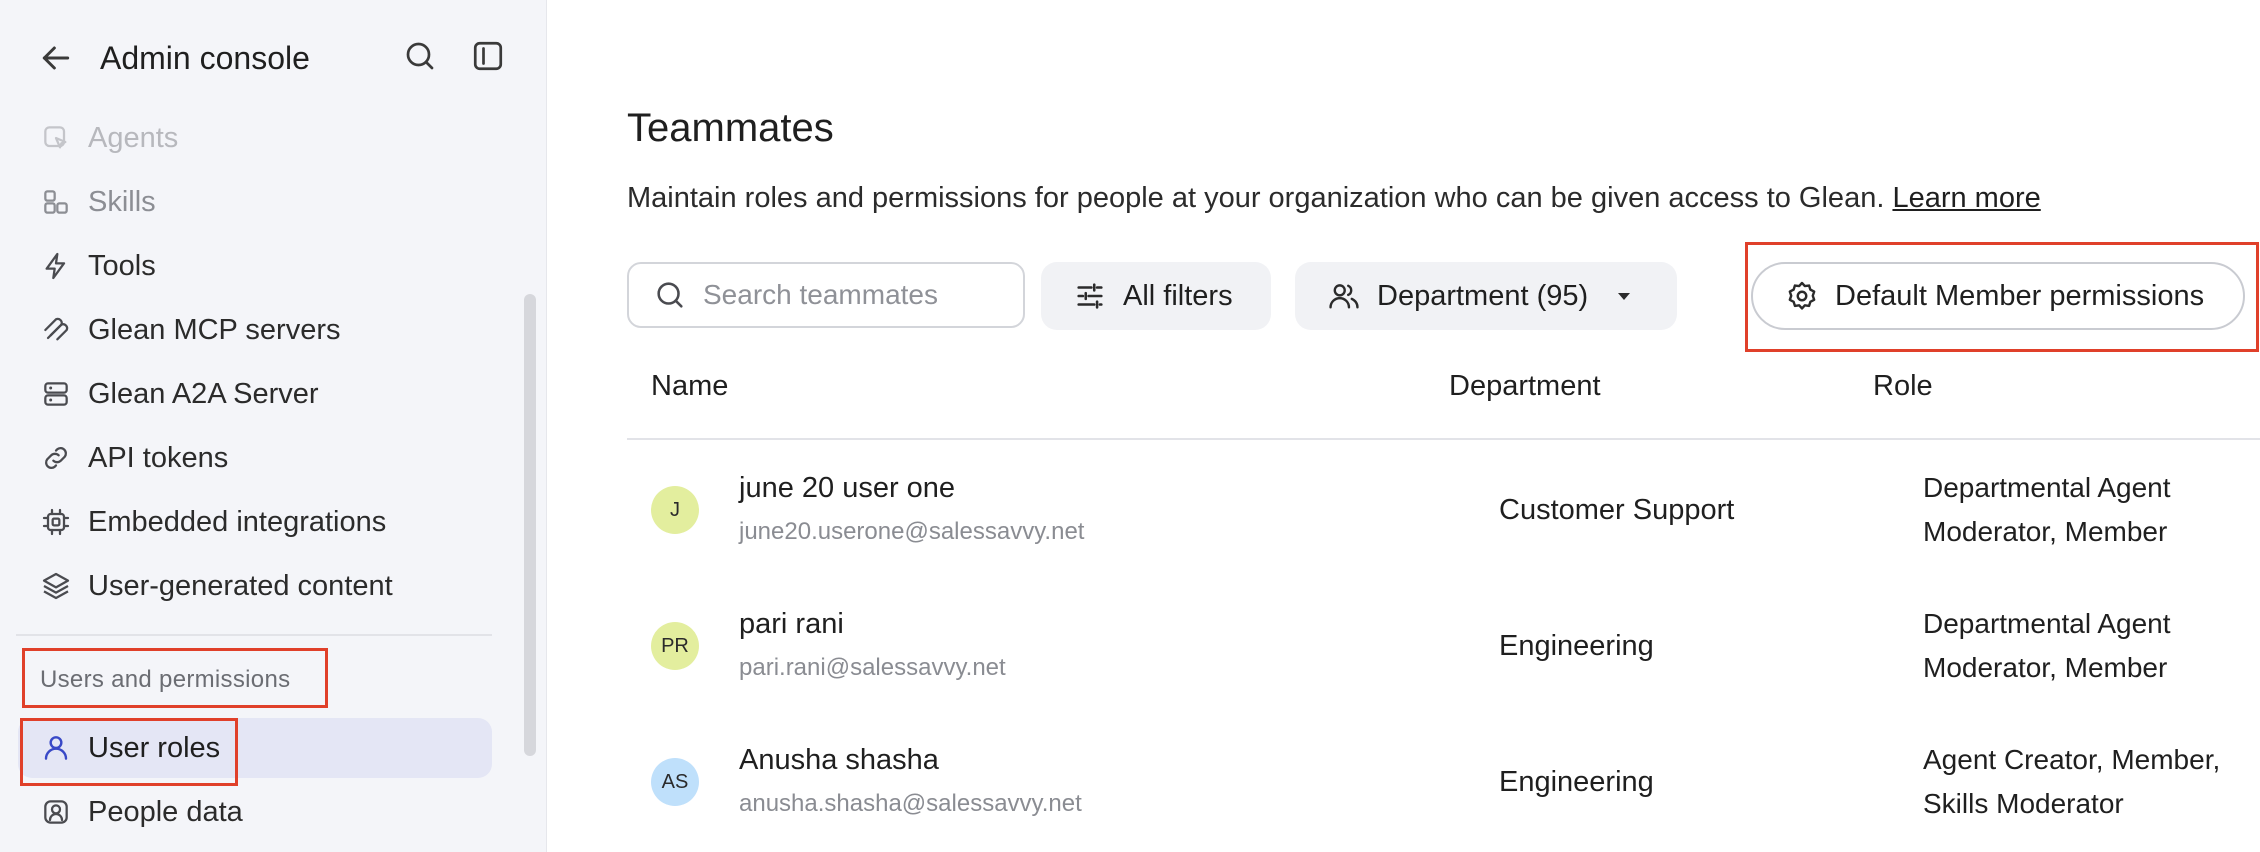  Describe the element at coordinates (791, 624) in the screenshot. I see `teammate-name: pari rani` at that location.